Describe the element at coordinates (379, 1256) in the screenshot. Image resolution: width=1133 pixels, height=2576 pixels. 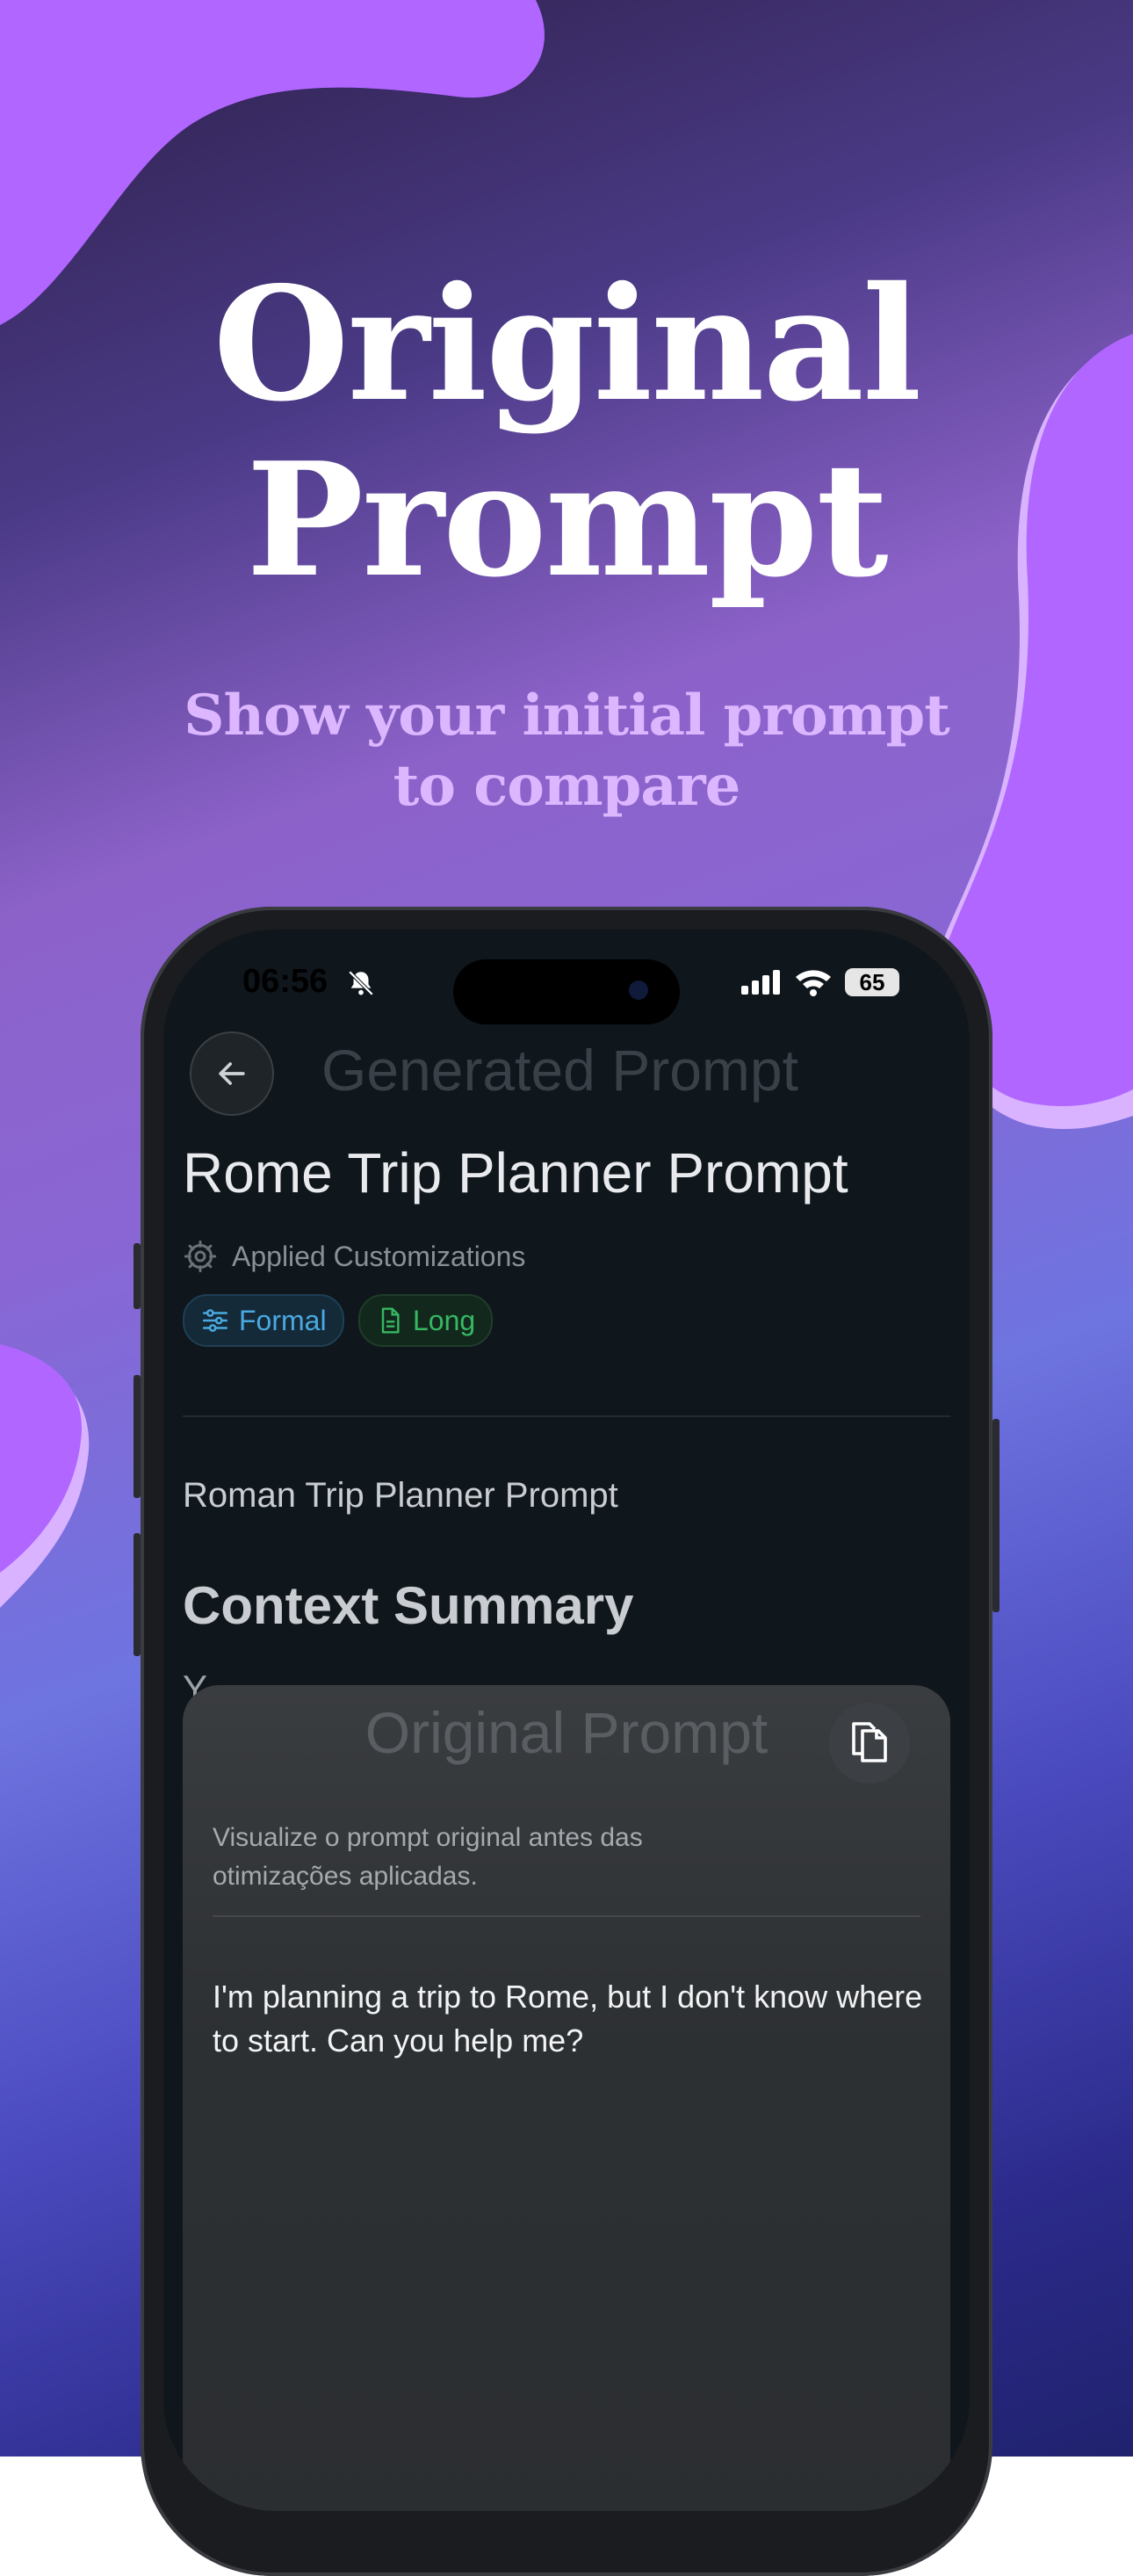
I see `applied-customizations-label: Applied Customizations` at that location.